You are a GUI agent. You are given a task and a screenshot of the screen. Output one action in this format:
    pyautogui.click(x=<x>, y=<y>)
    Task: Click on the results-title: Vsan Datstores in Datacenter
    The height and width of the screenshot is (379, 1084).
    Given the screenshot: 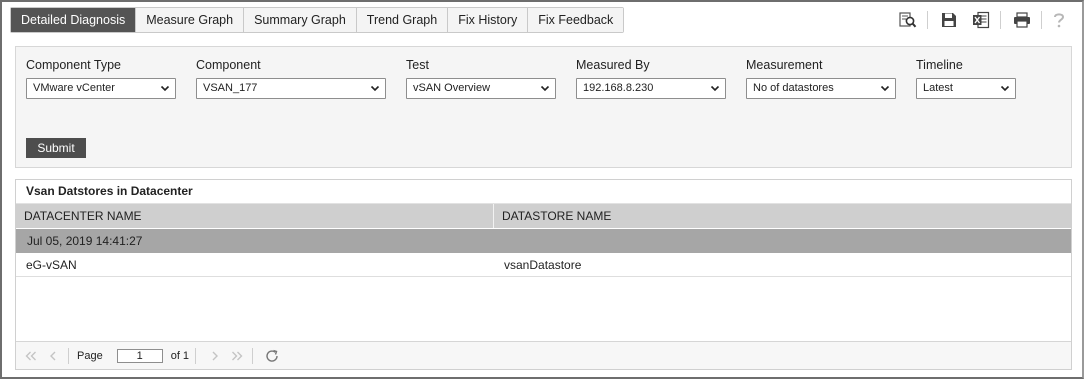 What is the action you would take?
    pyautogui.click(x=543, y=192)
    